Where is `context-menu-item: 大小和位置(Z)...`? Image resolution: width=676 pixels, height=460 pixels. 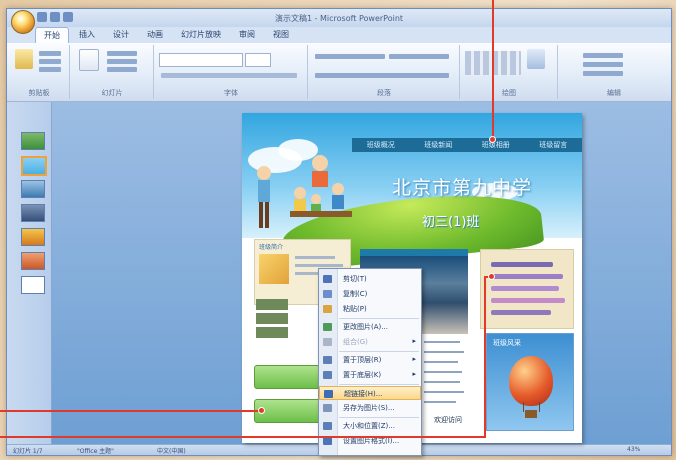 context-menu-item: 大小和位置(Z)... is located at coordinates (370, 426).